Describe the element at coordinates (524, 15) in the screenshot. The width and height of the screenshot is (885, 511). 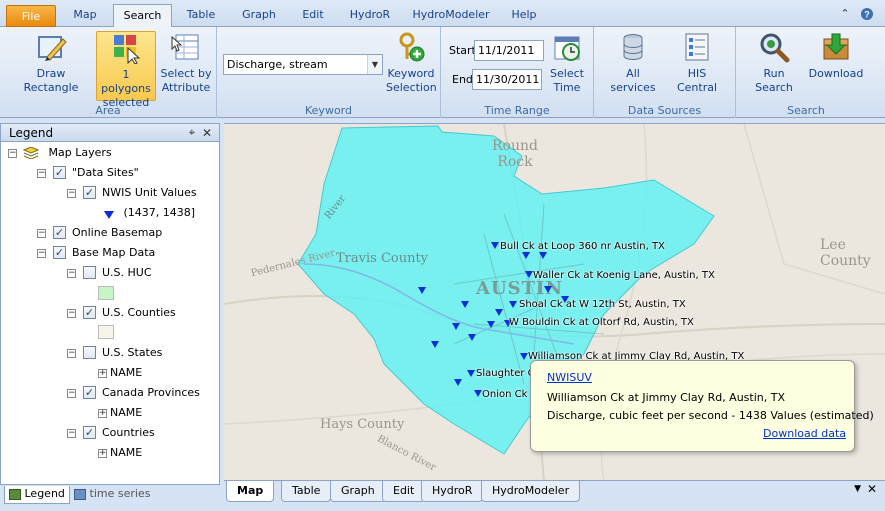
I see `tab-help: Help` at that location.